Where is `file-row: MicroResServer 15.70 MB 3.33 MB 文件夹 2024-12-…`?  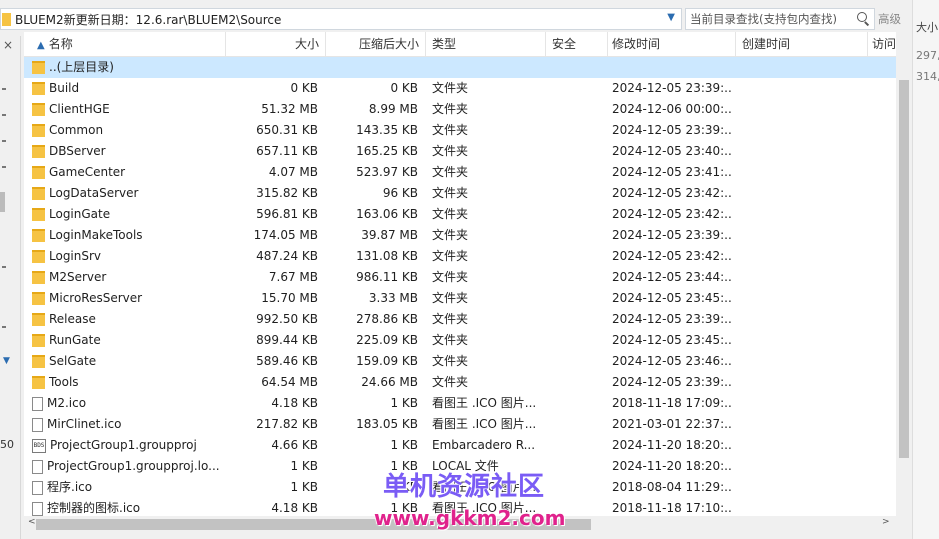 file-row: MicroResServer 15.70 MB 3.33 MB 文件夹 2024-12-… is located at coordinates (460, 298).